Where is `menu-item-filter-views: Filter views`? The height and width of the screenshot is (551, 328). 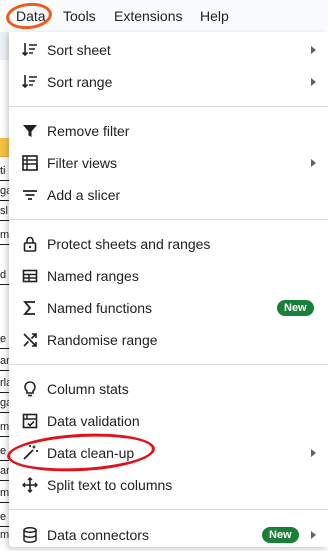 menu-item-filter-views: Filter views is located at coordinates (168, 163).